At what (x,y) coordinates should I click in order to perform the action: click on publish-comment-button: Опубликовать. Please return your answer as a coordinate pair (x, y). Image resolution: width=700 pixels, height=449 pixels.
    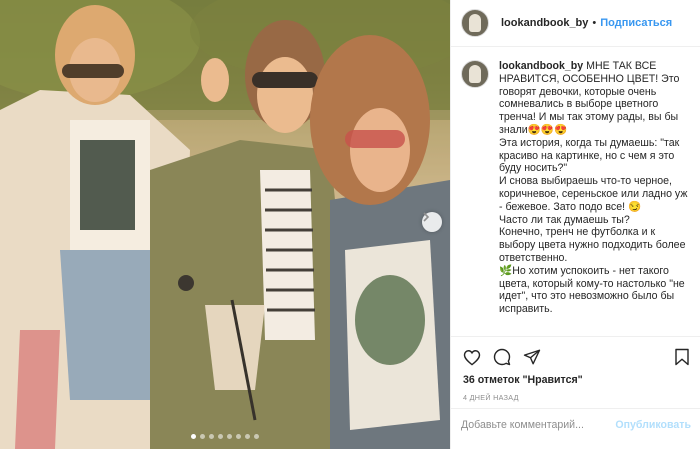
    Looking at the image, I should click on (653, 425).